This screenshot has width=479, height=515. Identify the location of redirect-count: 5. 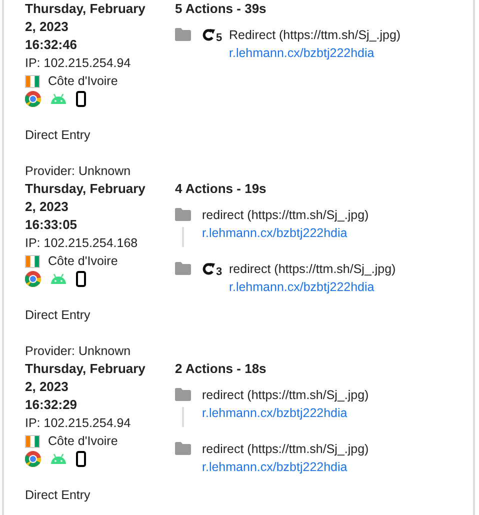
(219, 38).